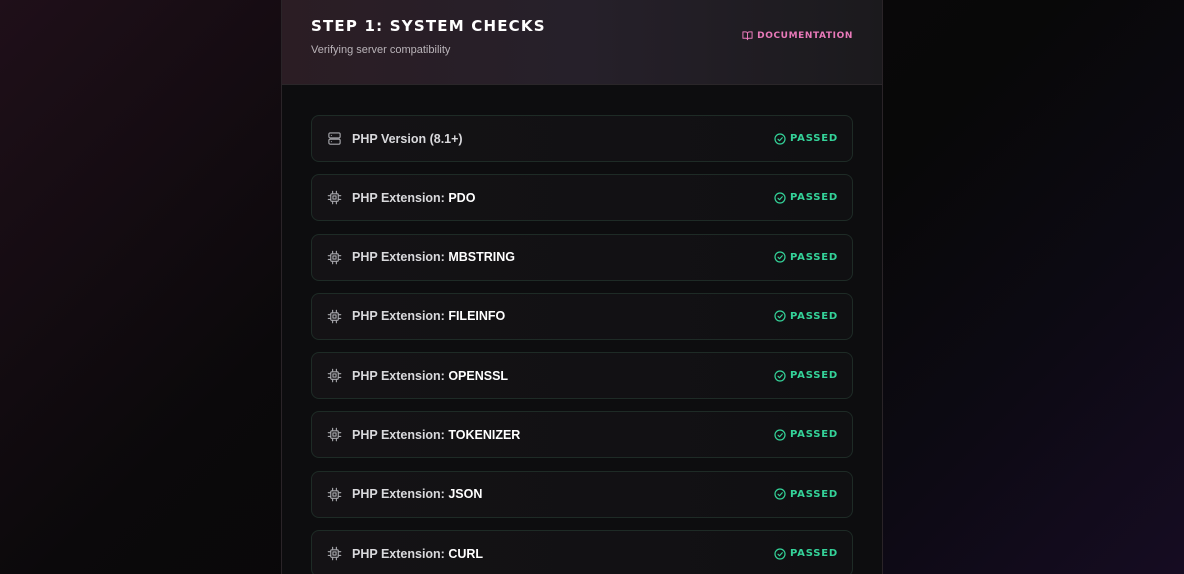  I want to click on check-label-prefix: PHP Version (8.1+), so click(407, 138).